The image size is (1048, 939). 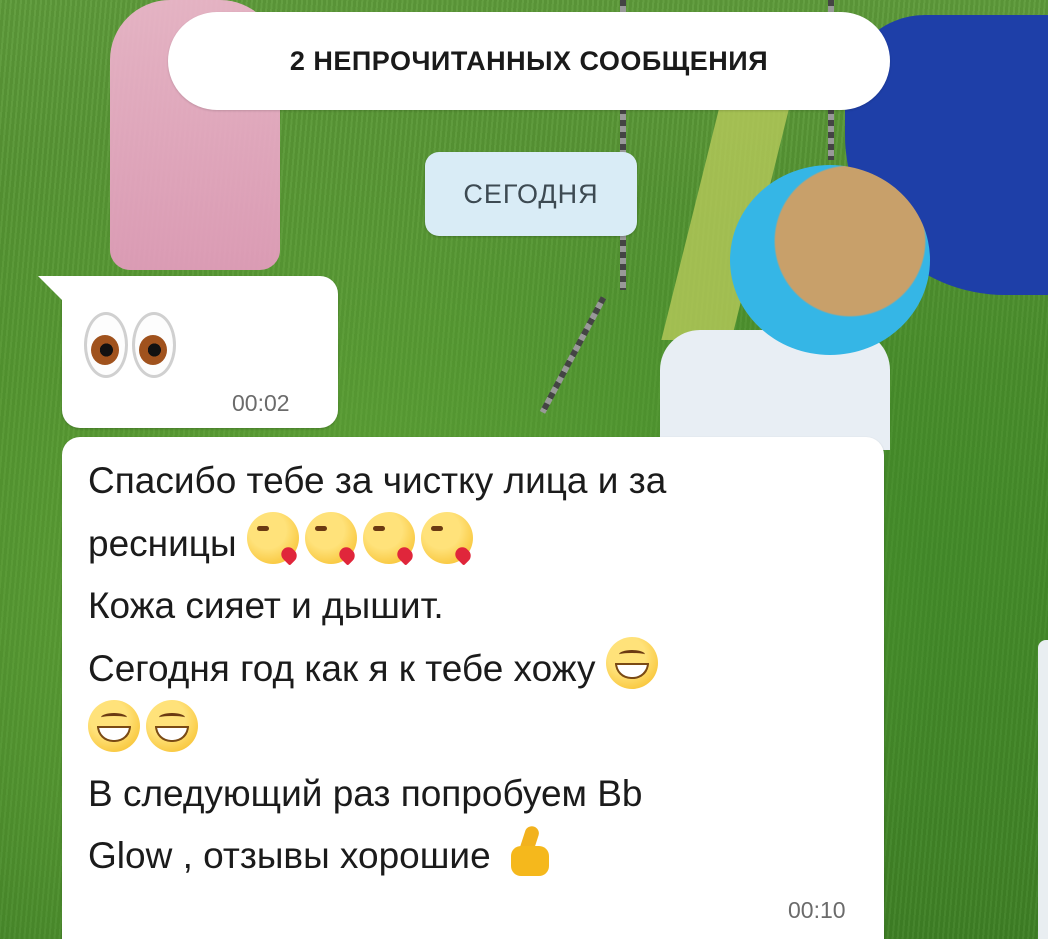 What do you see at coordinates (266, 605) in the screenshot?
I see `message-line: Кожа сияет и дышит.` at bounding box center [266, 605].